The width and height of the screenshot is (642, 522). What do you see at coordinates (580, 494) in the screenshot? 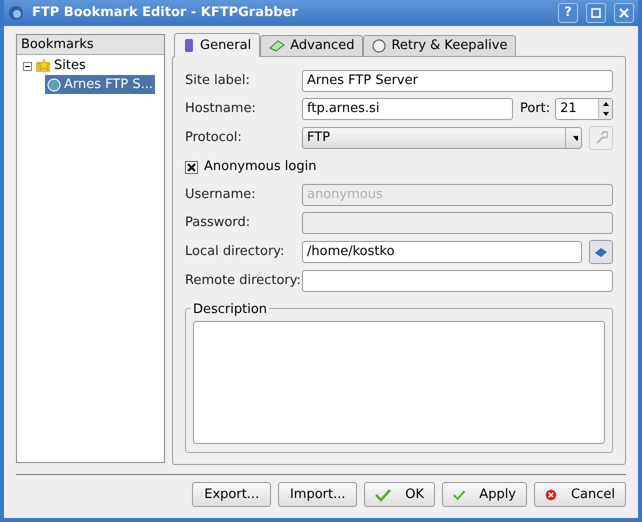
I see `dialog-button: Cancel` at bounding box center [580, 494].